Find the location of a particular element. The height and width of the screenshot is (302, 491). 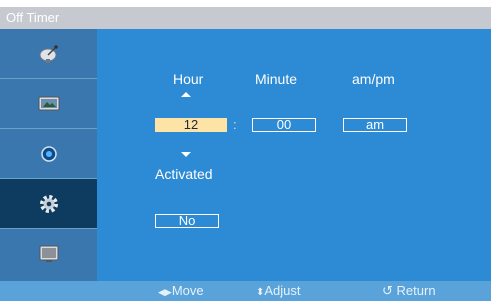

ampm-field: am is located at coordinates (375, 125).